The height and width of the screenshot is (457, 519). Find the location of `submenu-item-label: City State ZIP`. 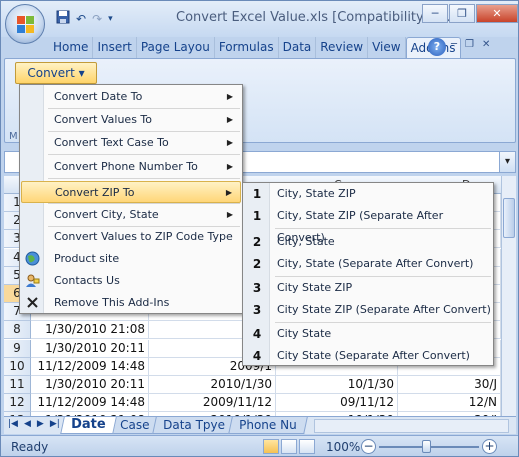

submenu-item-label: City State ZIP is located at coordinates (315, 287).